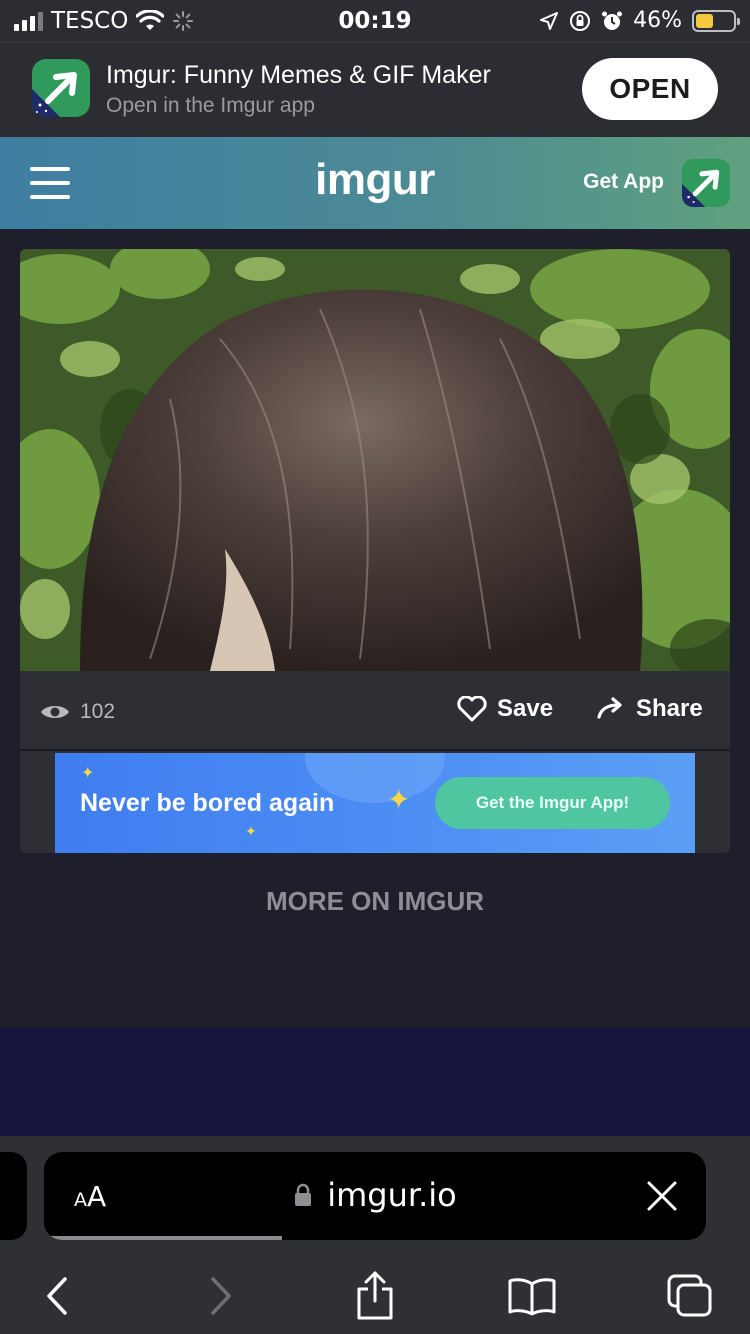 The image size is (750, 1334). I want to click on back-icon, so click(57, 1296).